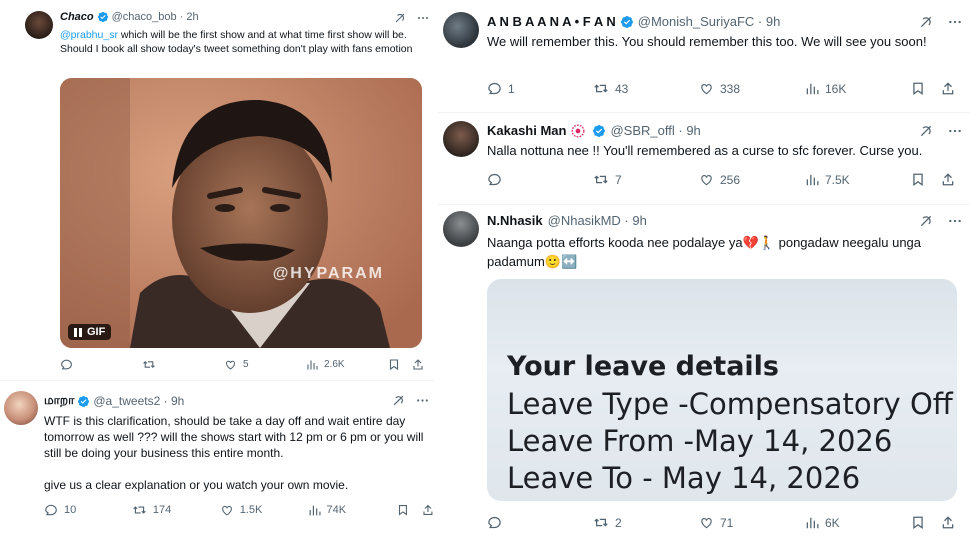 Image resolution: width=970 pixels, height=545 pixels. Describe the element at coordinates (752, 523) in the screenshot. I see `like-button: 71` at that location.